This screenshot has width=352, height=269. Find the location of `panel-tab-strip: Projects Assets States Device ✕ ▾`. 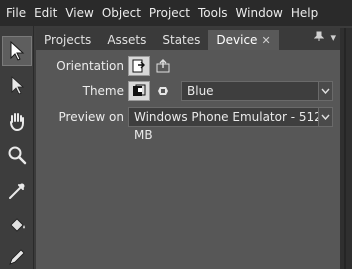

panel-tab-strip: Projects Assets States Device ✕ ▾ is located at coordinates (188, 39).